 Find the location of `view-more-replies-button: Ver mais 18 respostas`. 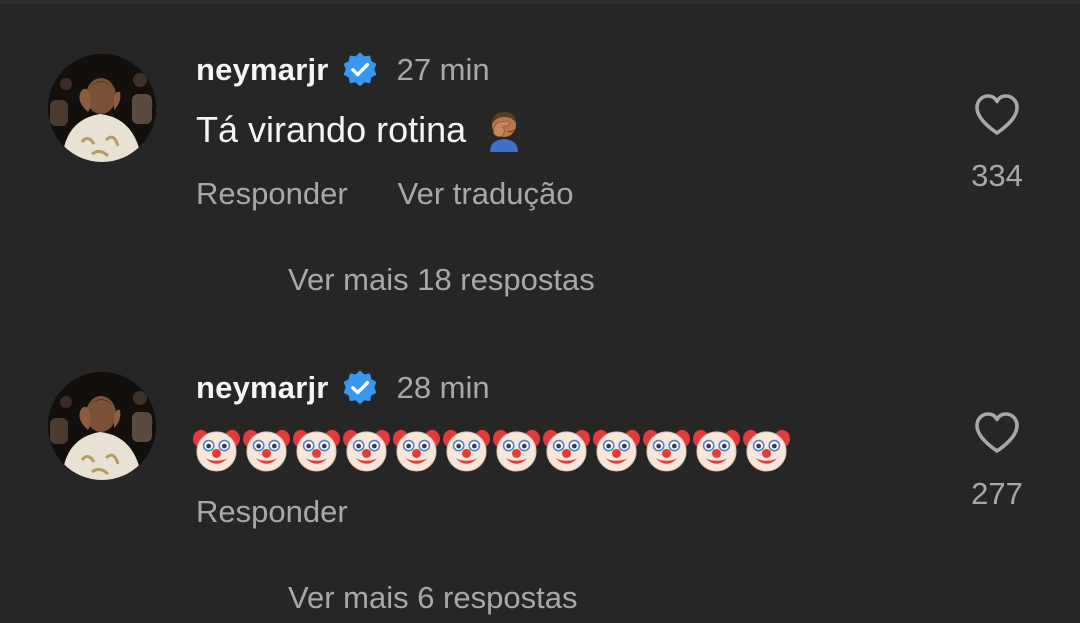

view-more-replies-button: Ver mais 18 respostas is located at coordinates (441, 280).